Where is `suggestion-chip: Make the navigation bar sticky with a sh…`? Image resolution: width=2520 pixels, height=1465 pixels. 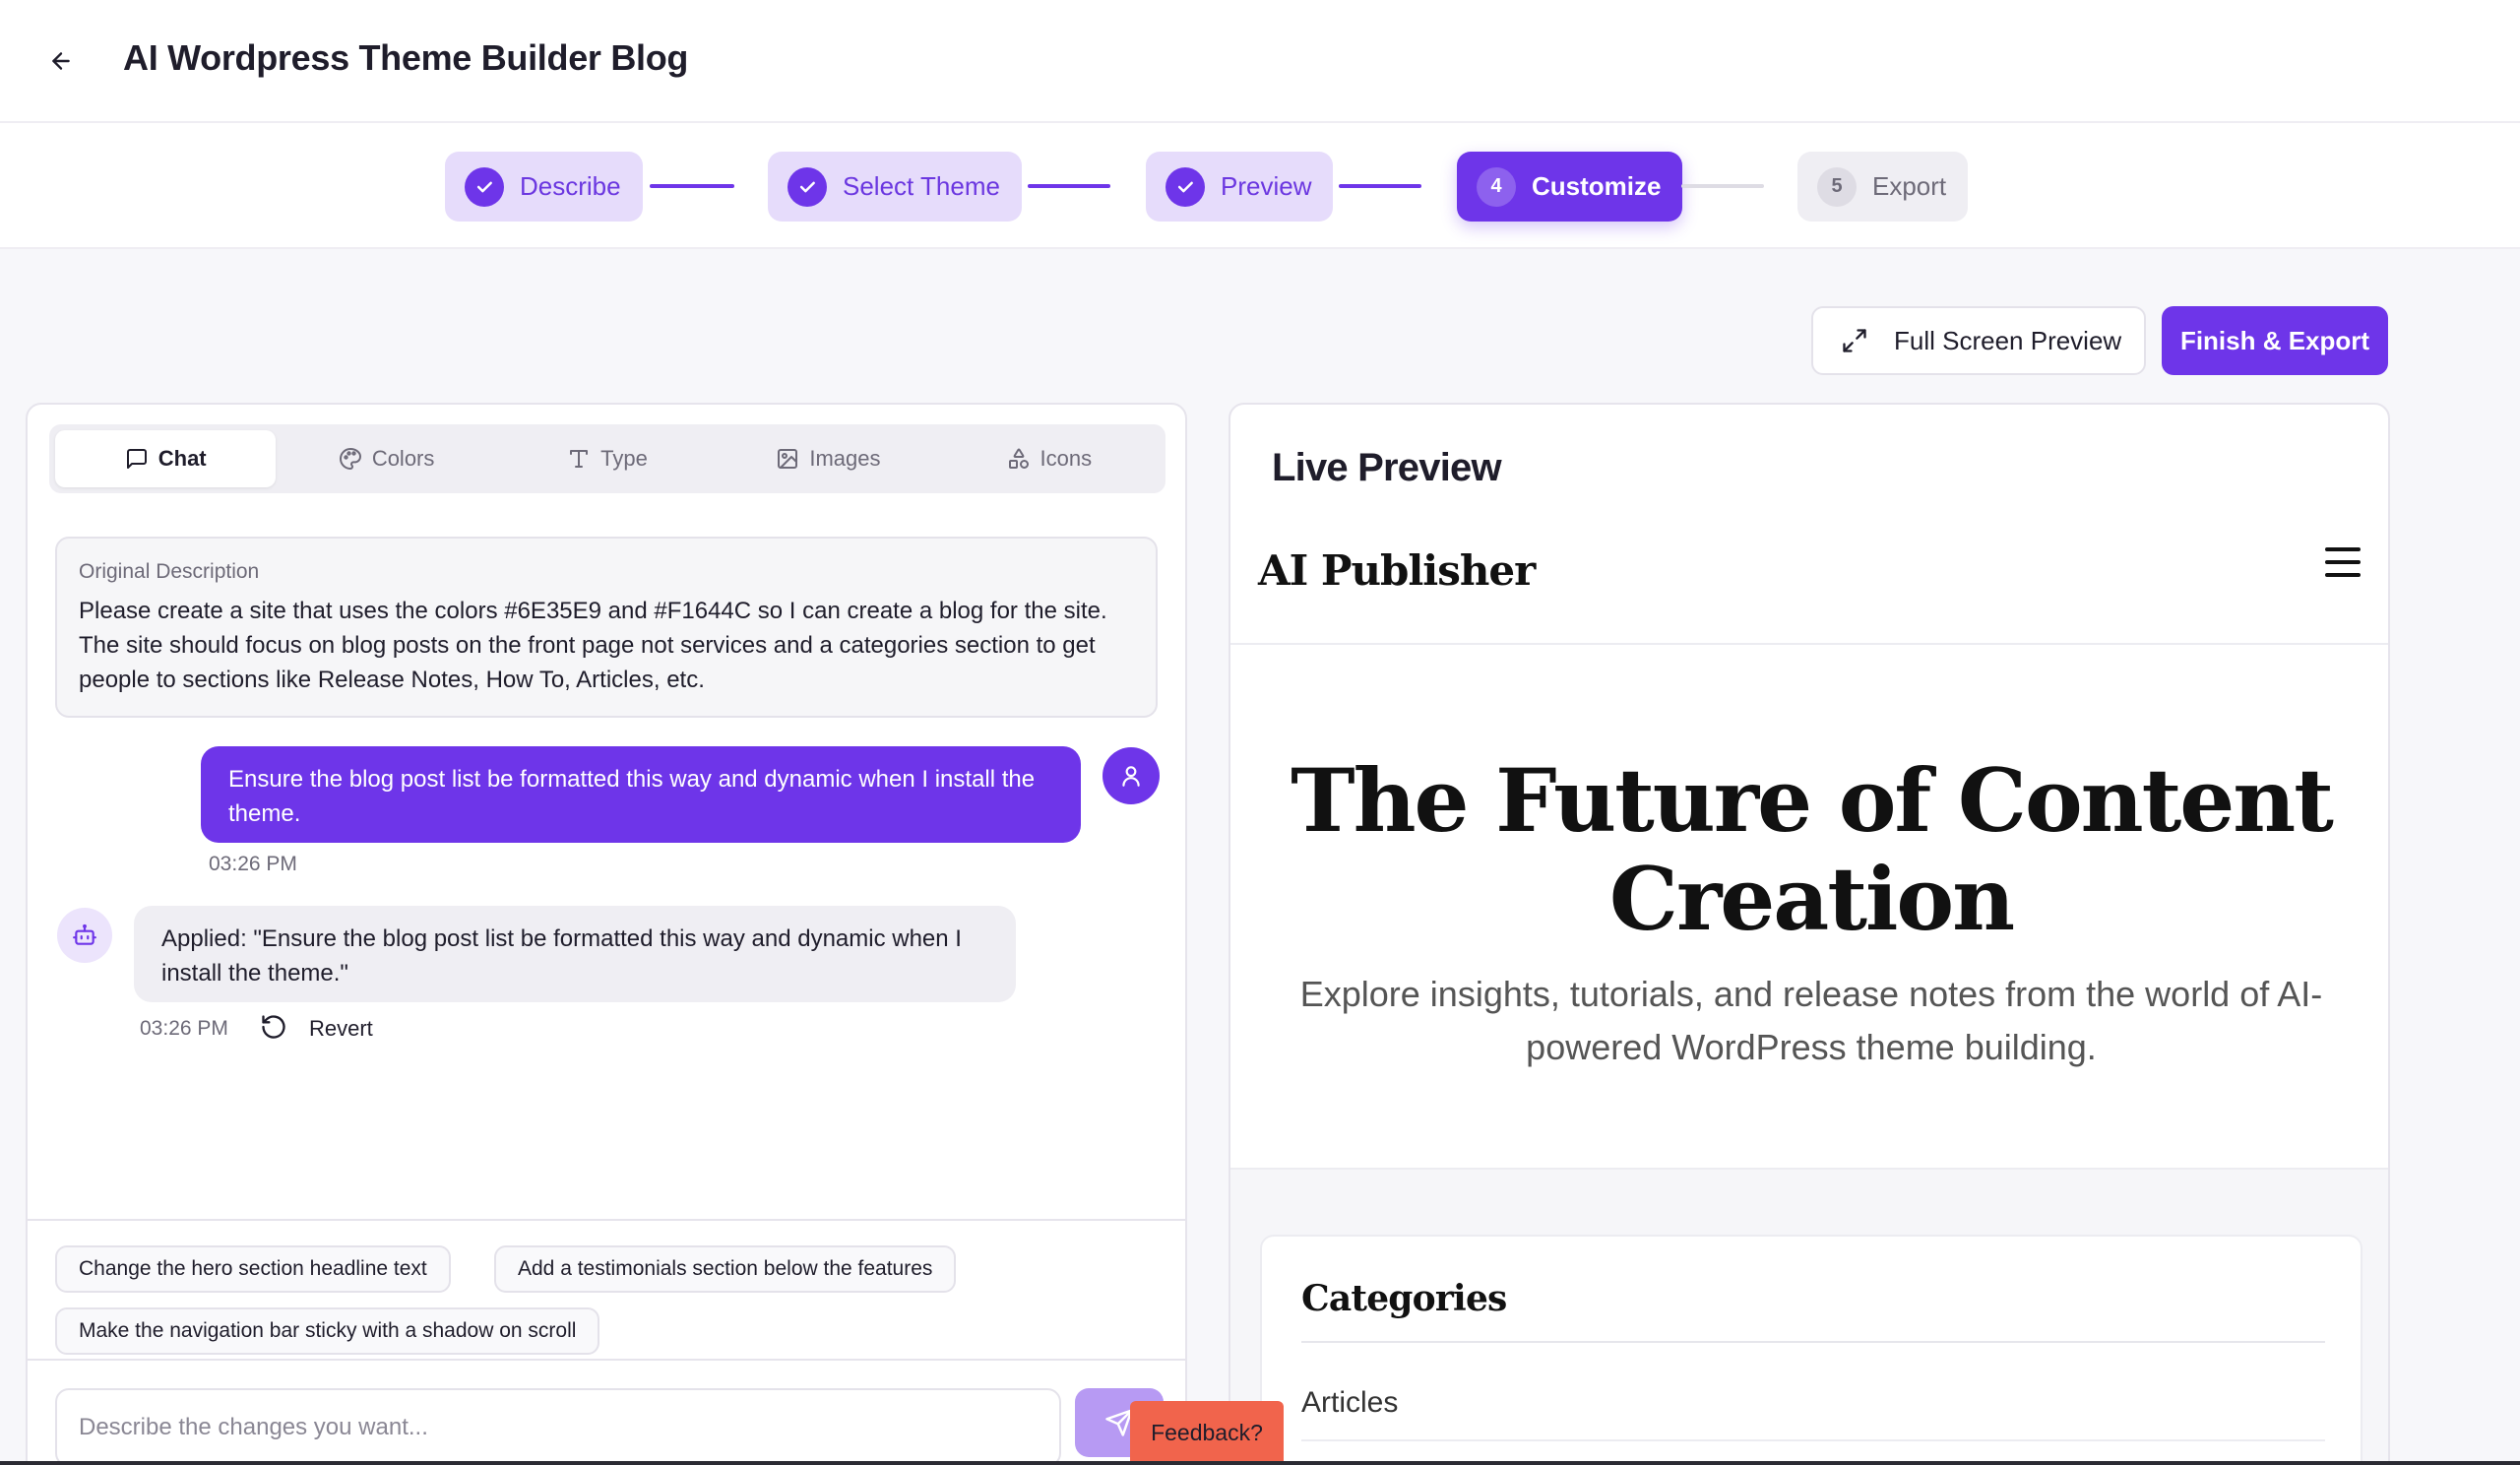 suggestion-chip: Make the navigation bar sticky with a sh… is located at coordinates (327, 1331).